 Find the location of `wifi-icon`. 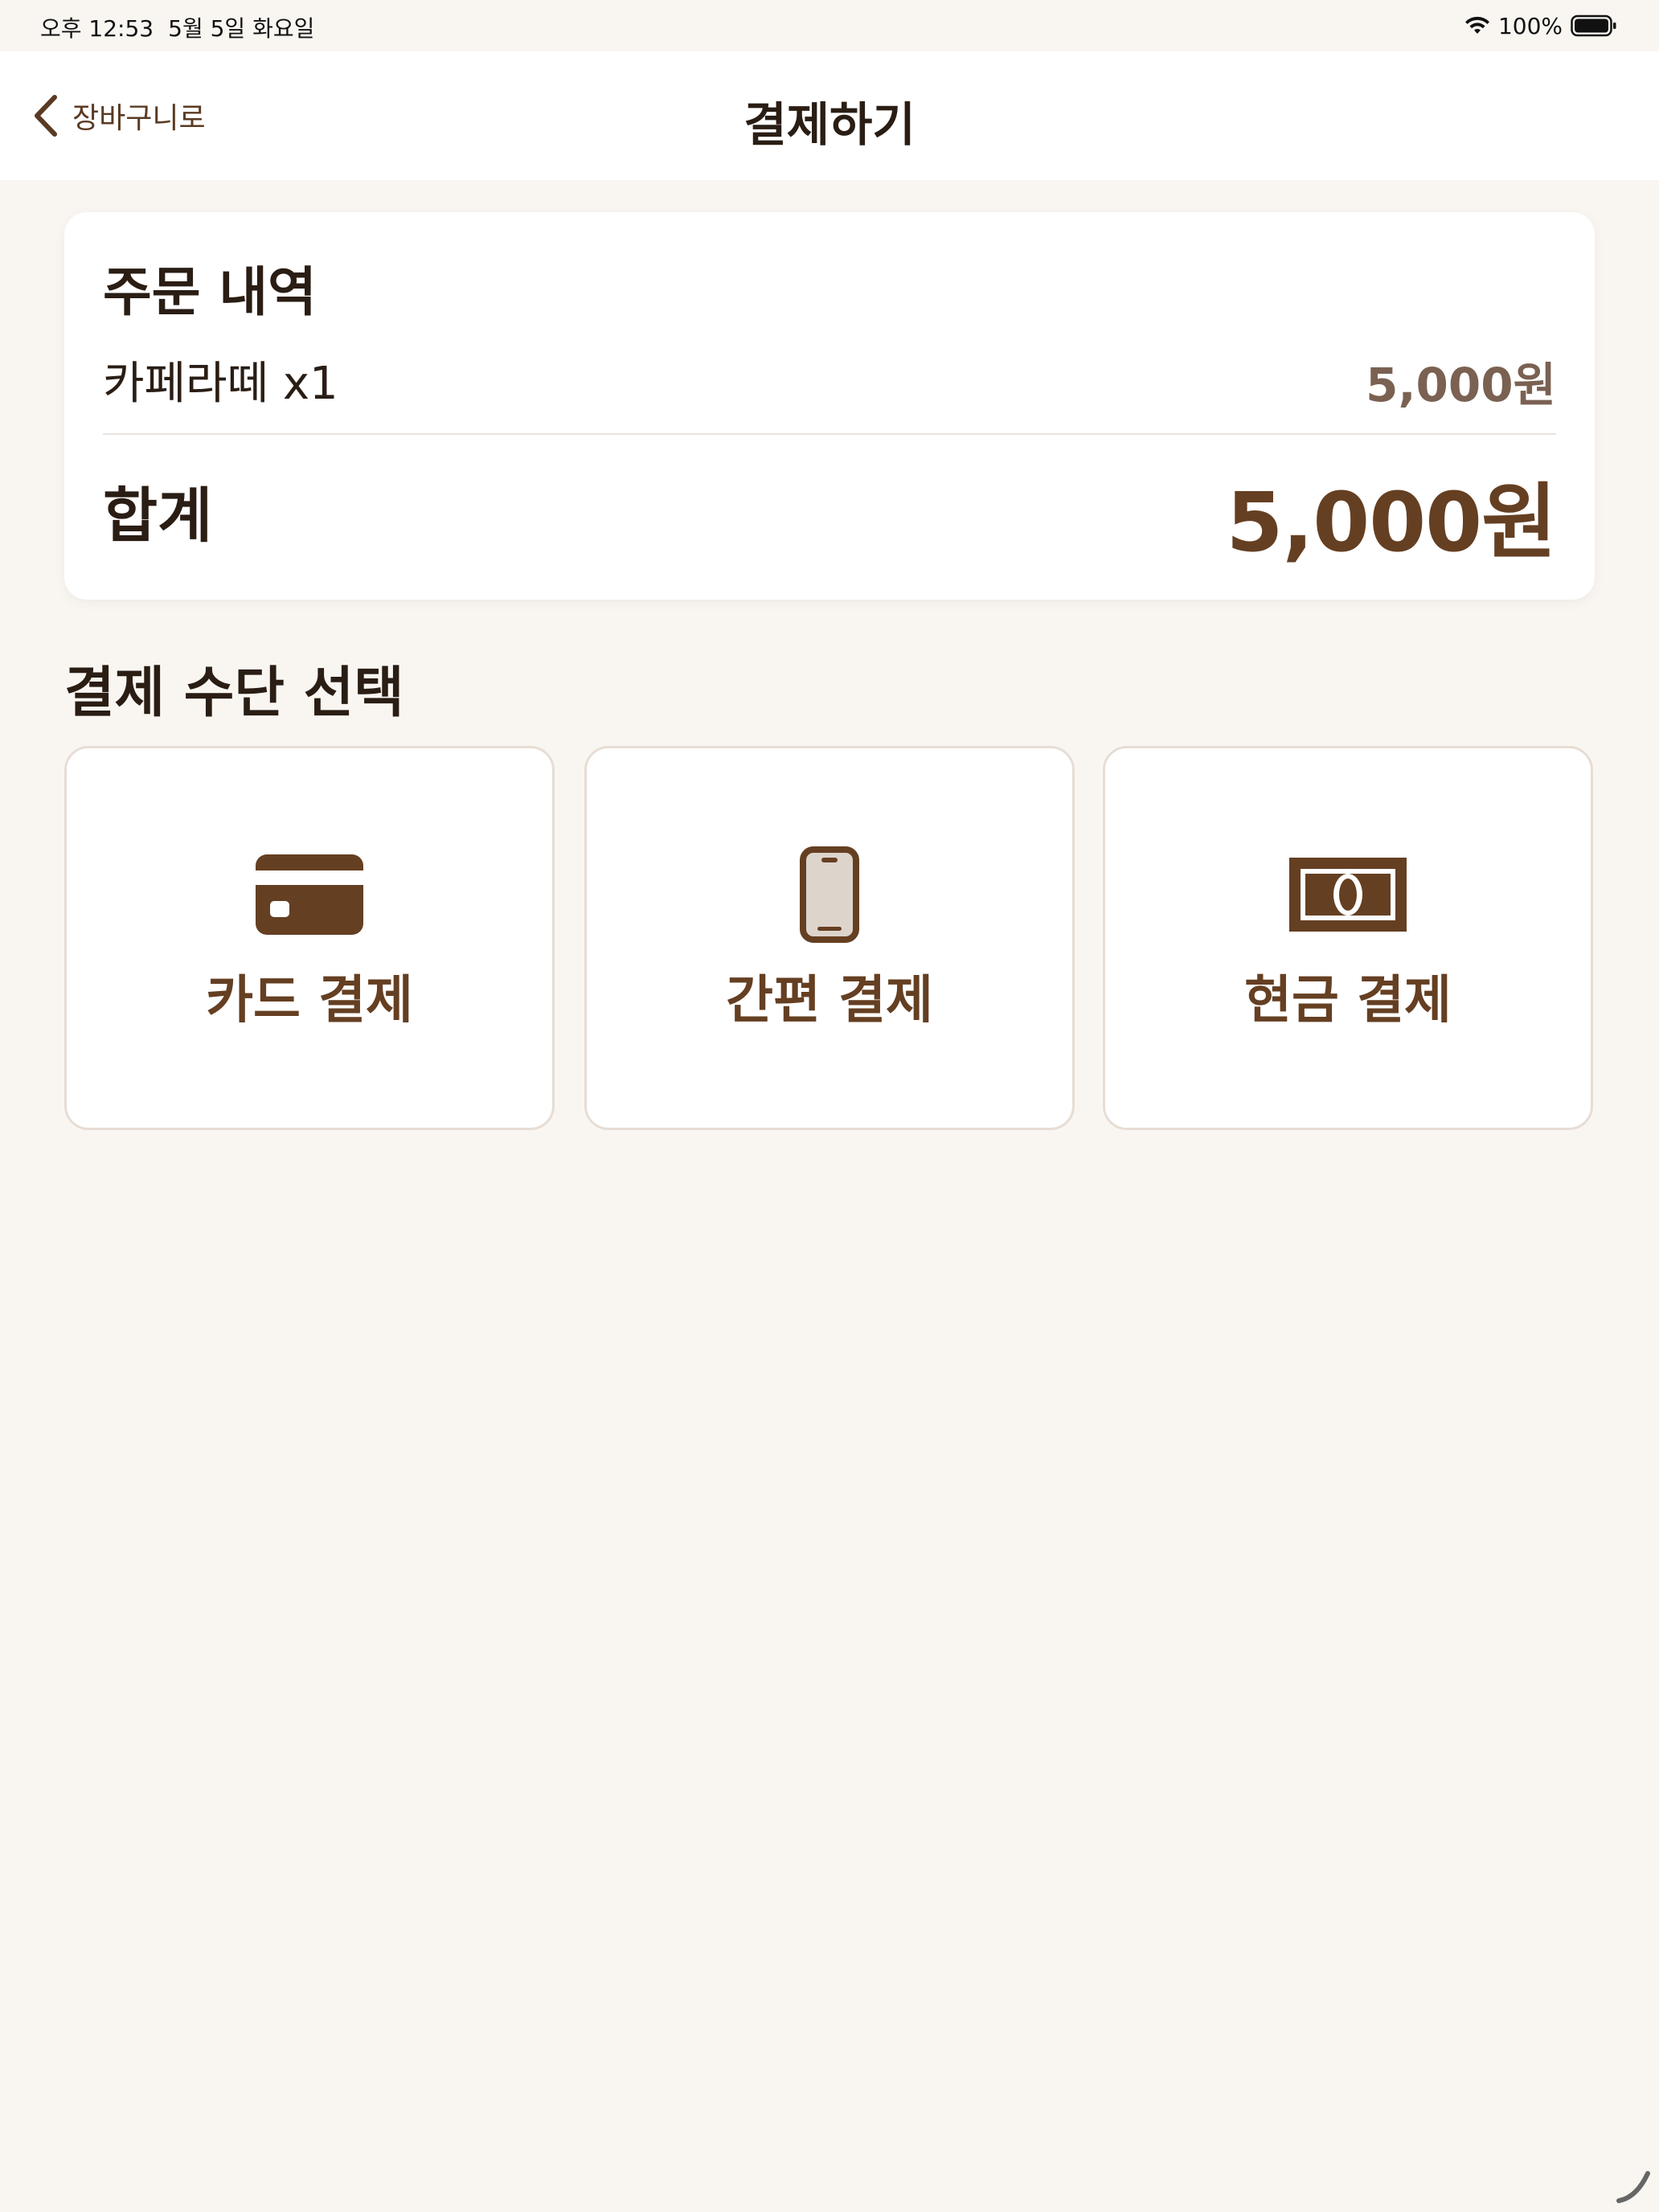

wifi-icon is located at coordinates (1476, 25).